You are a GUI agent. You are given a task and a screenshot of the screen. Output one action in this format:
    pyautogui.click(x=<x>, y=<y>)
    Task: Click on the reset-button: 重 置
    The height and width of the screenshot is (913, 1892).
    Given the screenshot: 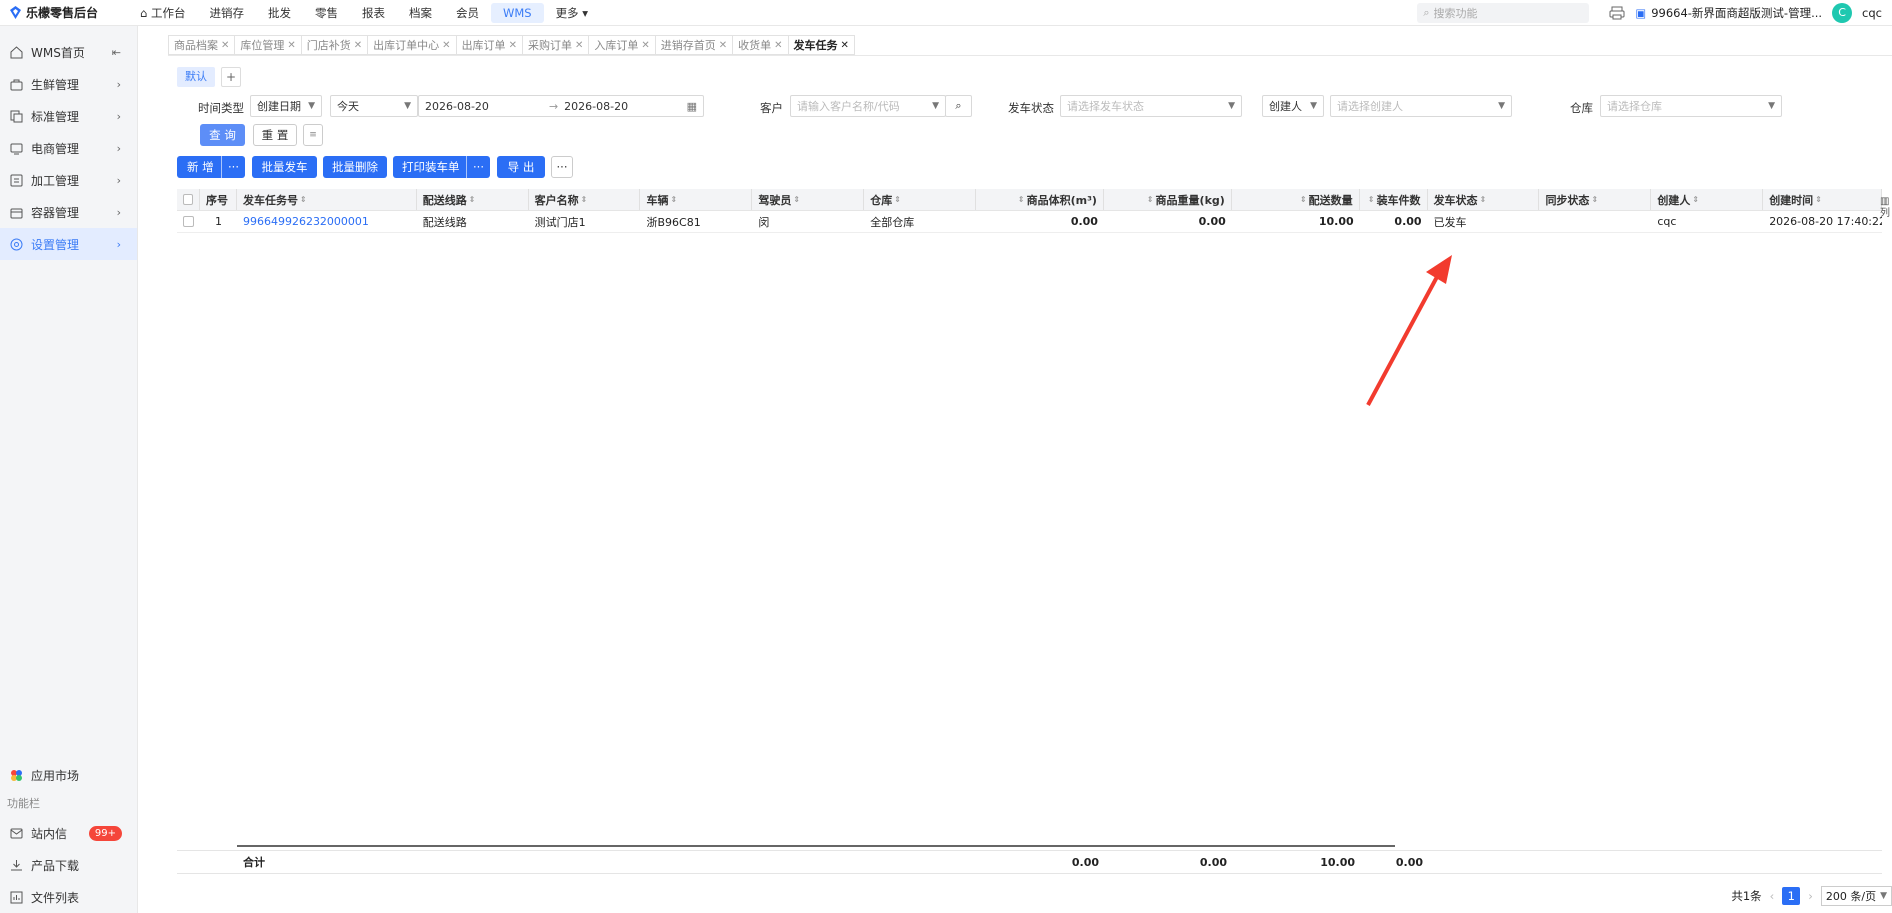 What is the action you would take?
    pyautogui.click(x=275, y=135)
    